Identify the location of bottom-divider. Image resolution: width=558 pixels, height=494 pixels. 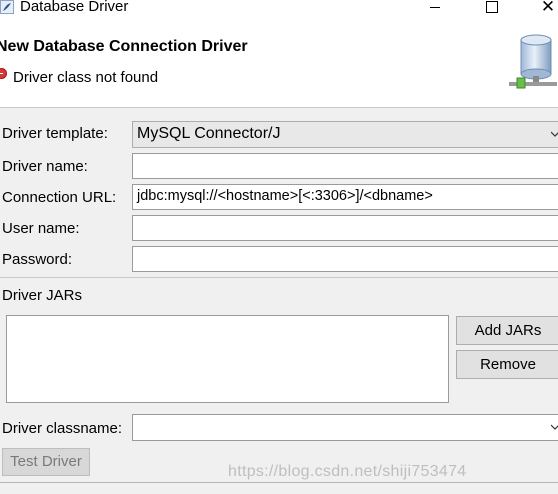
(279, 482).